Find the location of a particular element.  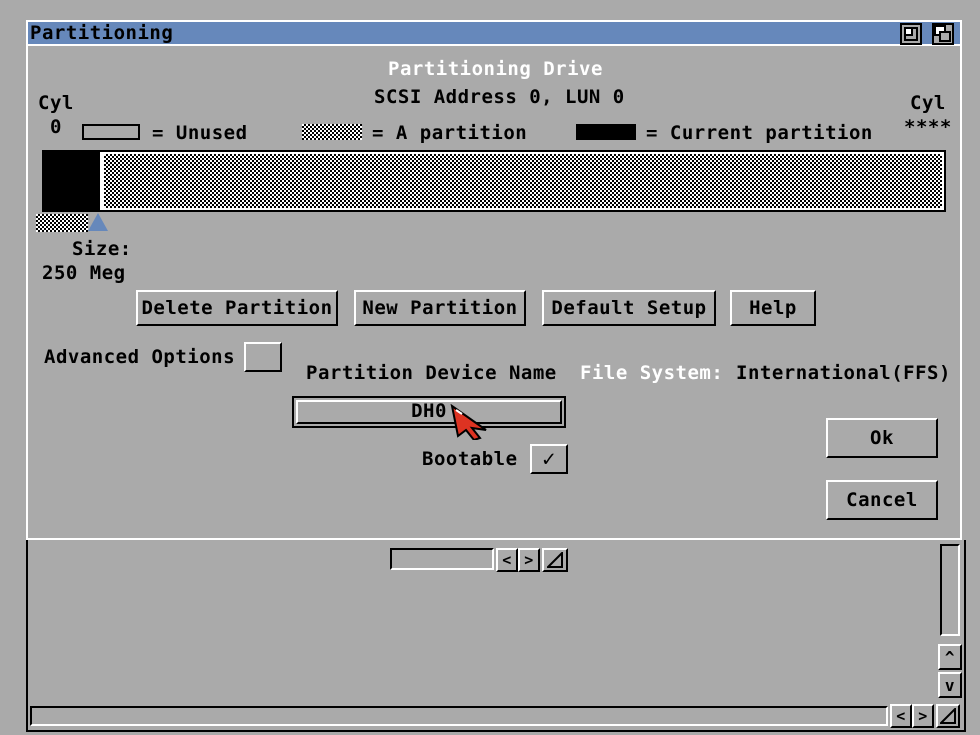

checkmark-icon: ✓ is located at coordinates (549, 459).